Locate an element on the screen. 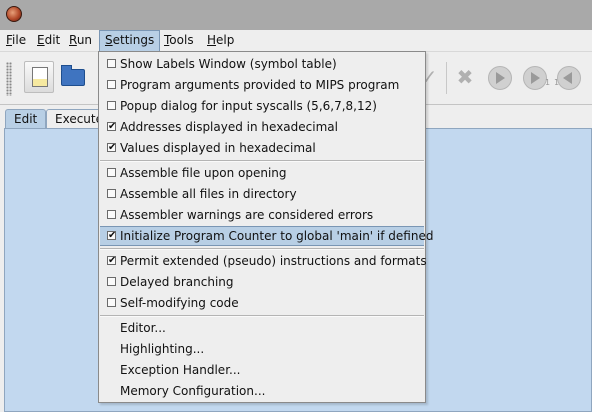 Image resolution: width=592 pixels, height=412 pixels. menu-item-assemble-all-files: Assemble all files in directory is located at coordinates (262, 194).